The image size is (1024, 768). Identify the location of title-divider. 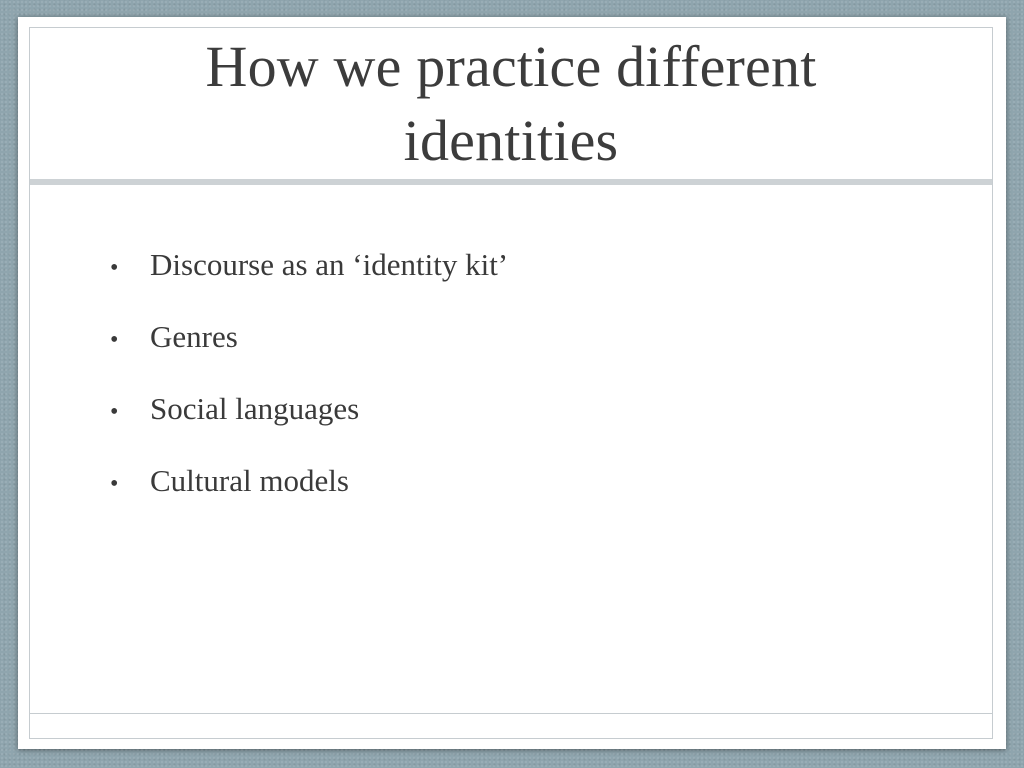
(511, 182).